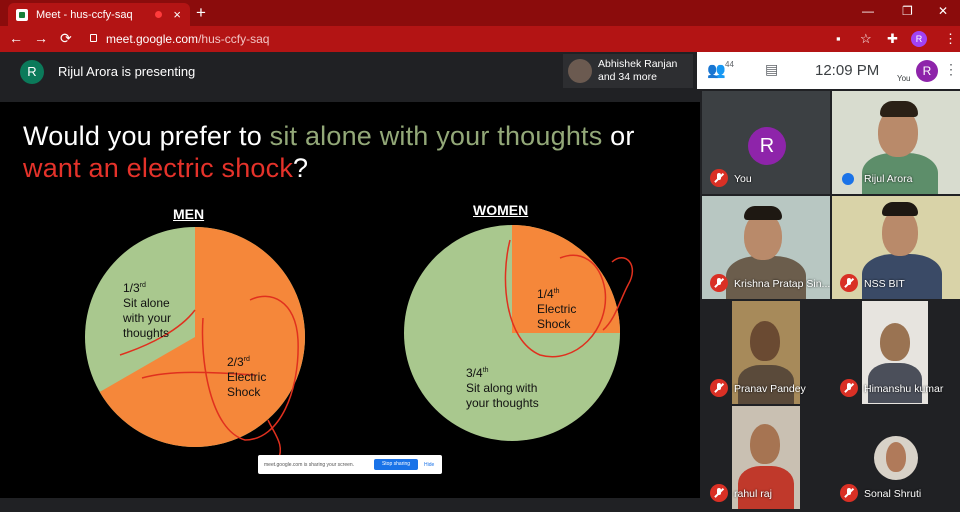 This screenshot has height=512, width=960. What do you see at coordinates (892, 39) in the screenshot?
I see `extensions-icon: ✚` at bounding box center [892, 39].